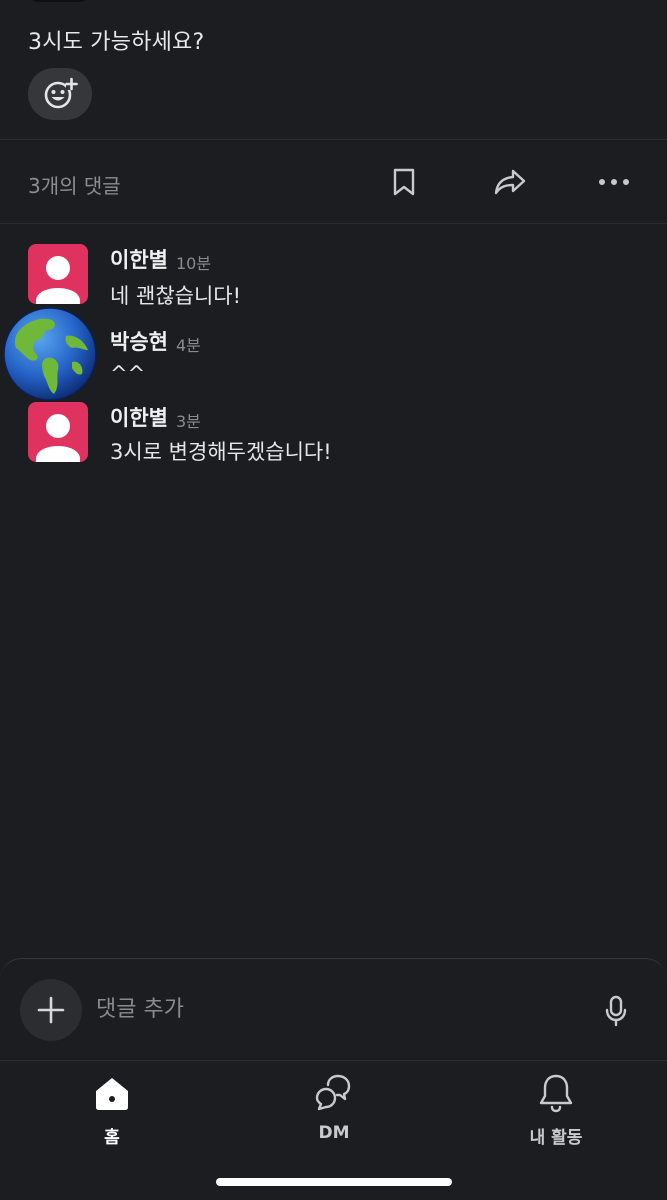 The height and width of the screenshot is (1200, 667). What do you see at coordinates (333, 354) in the screenshot?
I see `comment-item: 박승현 4분 ^^` at bounding box center [333, 354].